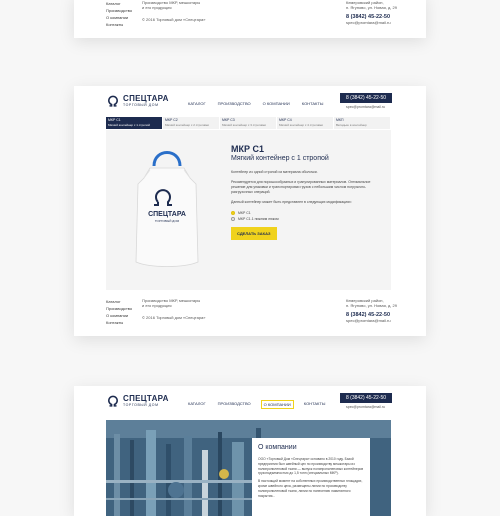 This screenshot has height=516, width=500. Describe the element at coordinates (254, 233) in the screenshot. I see `order-button: СДЕЛАТЬ ЗАКАЗ` at that location.